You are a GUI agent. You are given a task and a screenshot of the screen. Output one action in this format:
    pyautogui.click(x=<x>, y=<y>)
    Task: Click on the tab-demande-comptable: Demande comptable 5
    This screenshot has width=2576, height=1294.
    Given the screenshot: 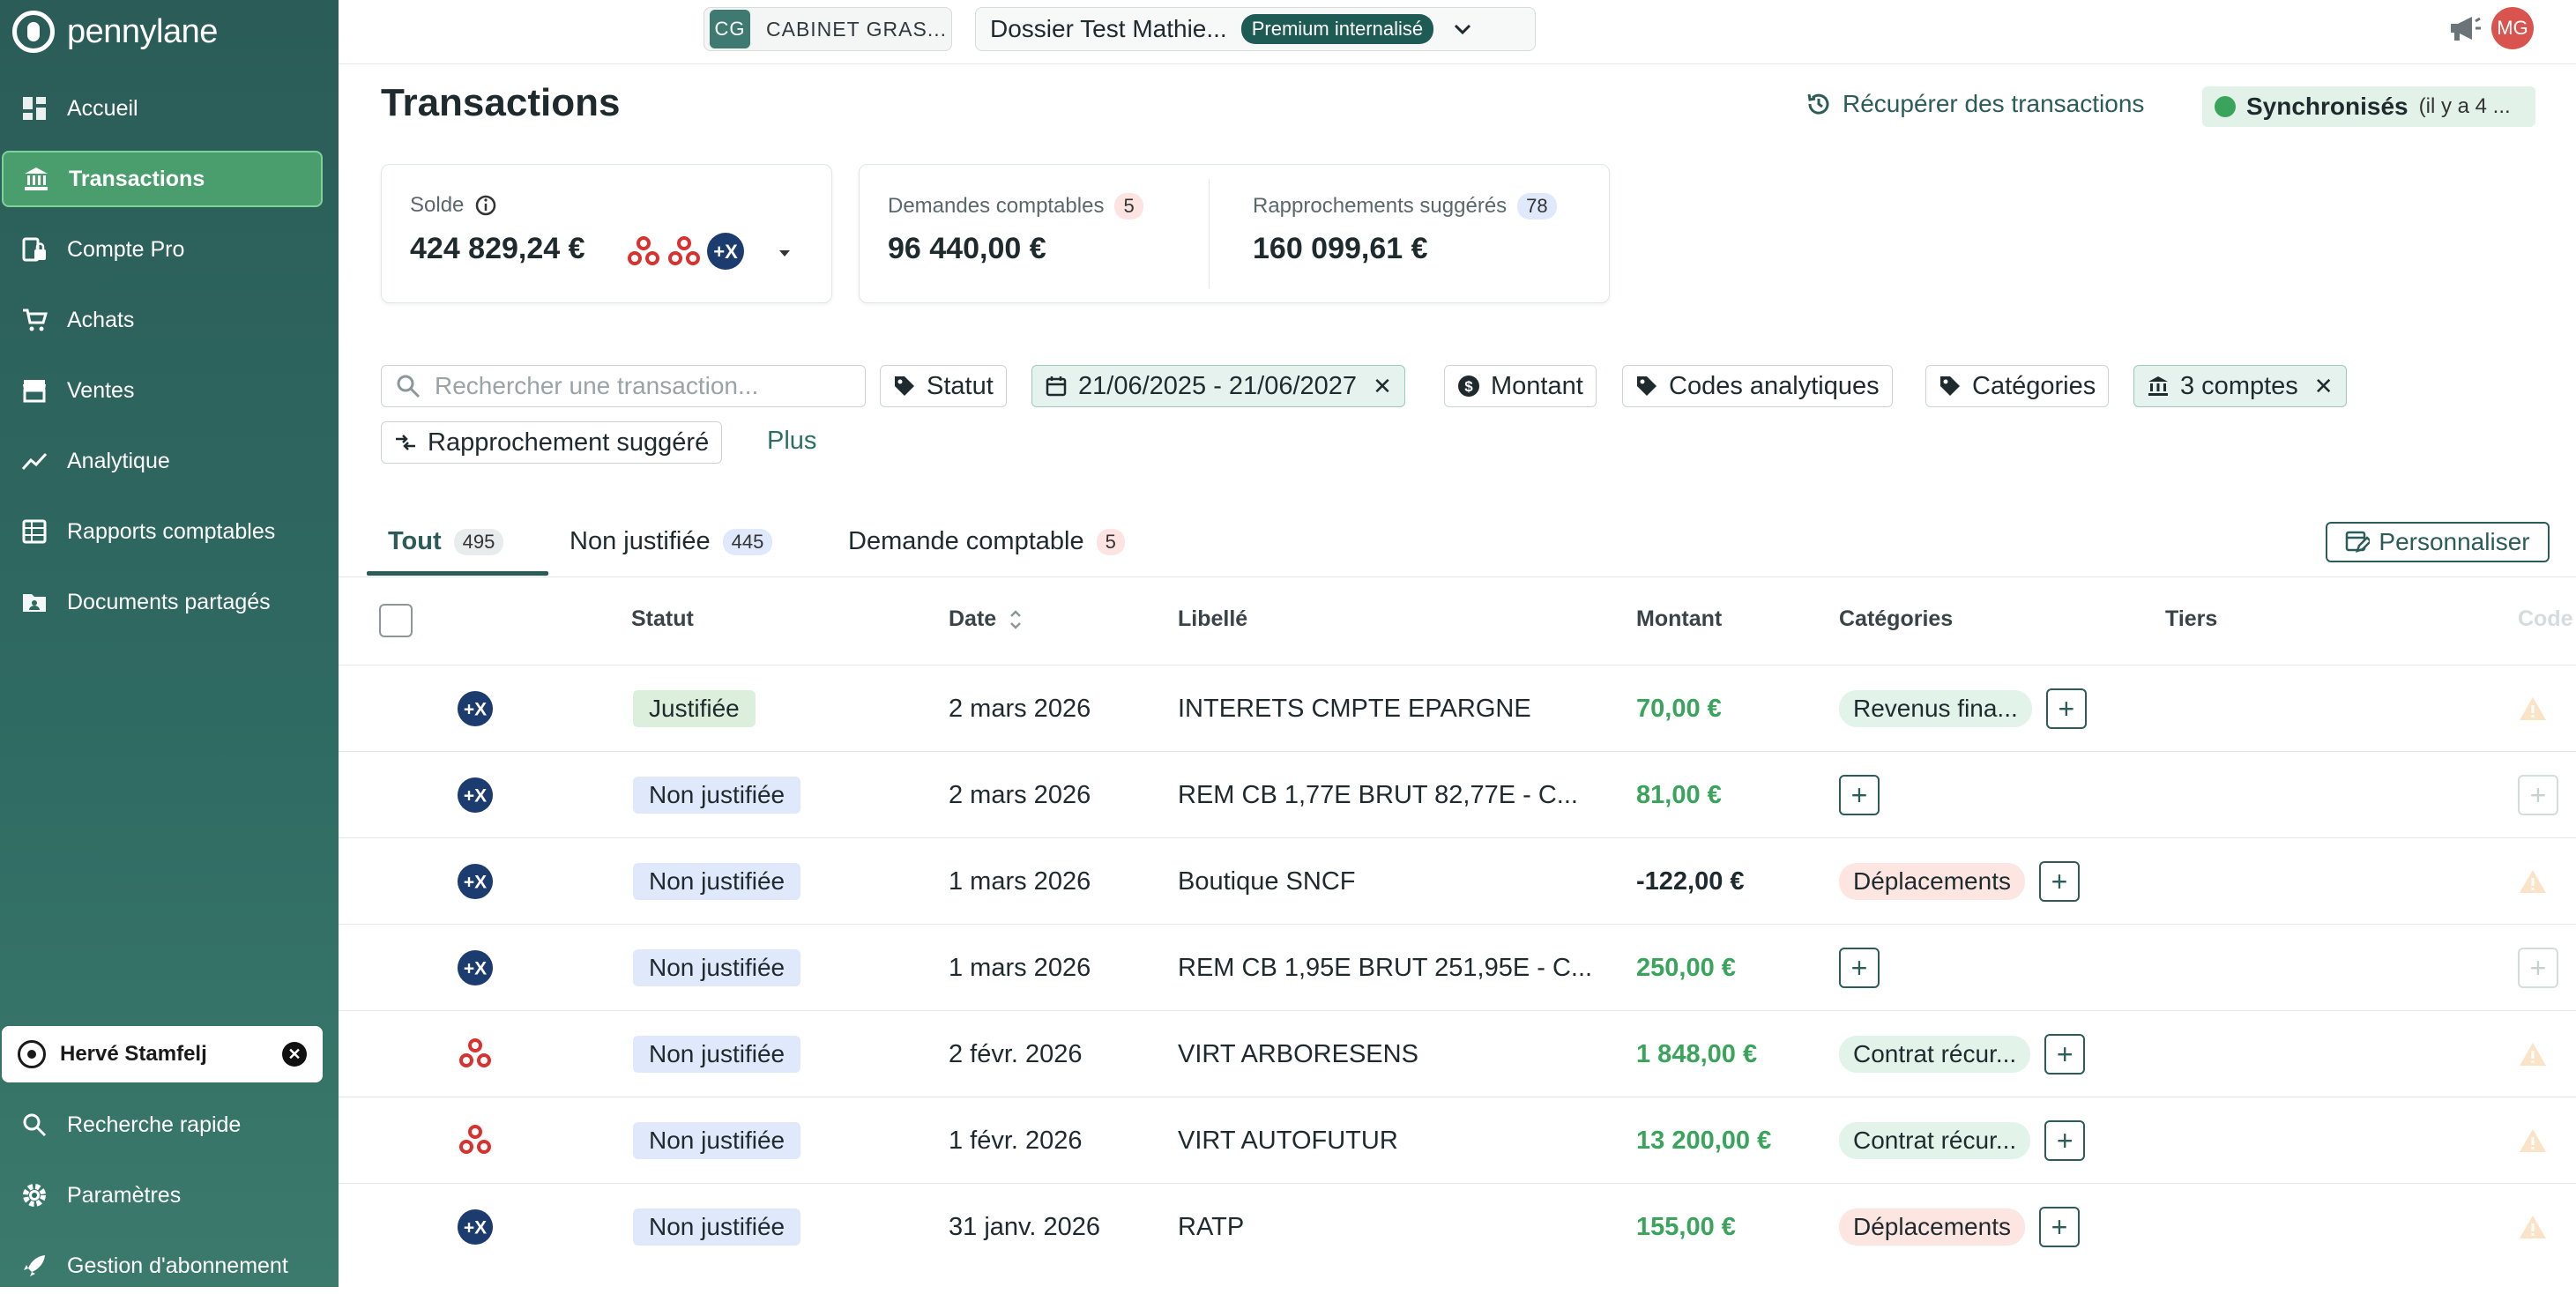 What is the action you would take?
    pyautogui.click(x=986, y=541)
    